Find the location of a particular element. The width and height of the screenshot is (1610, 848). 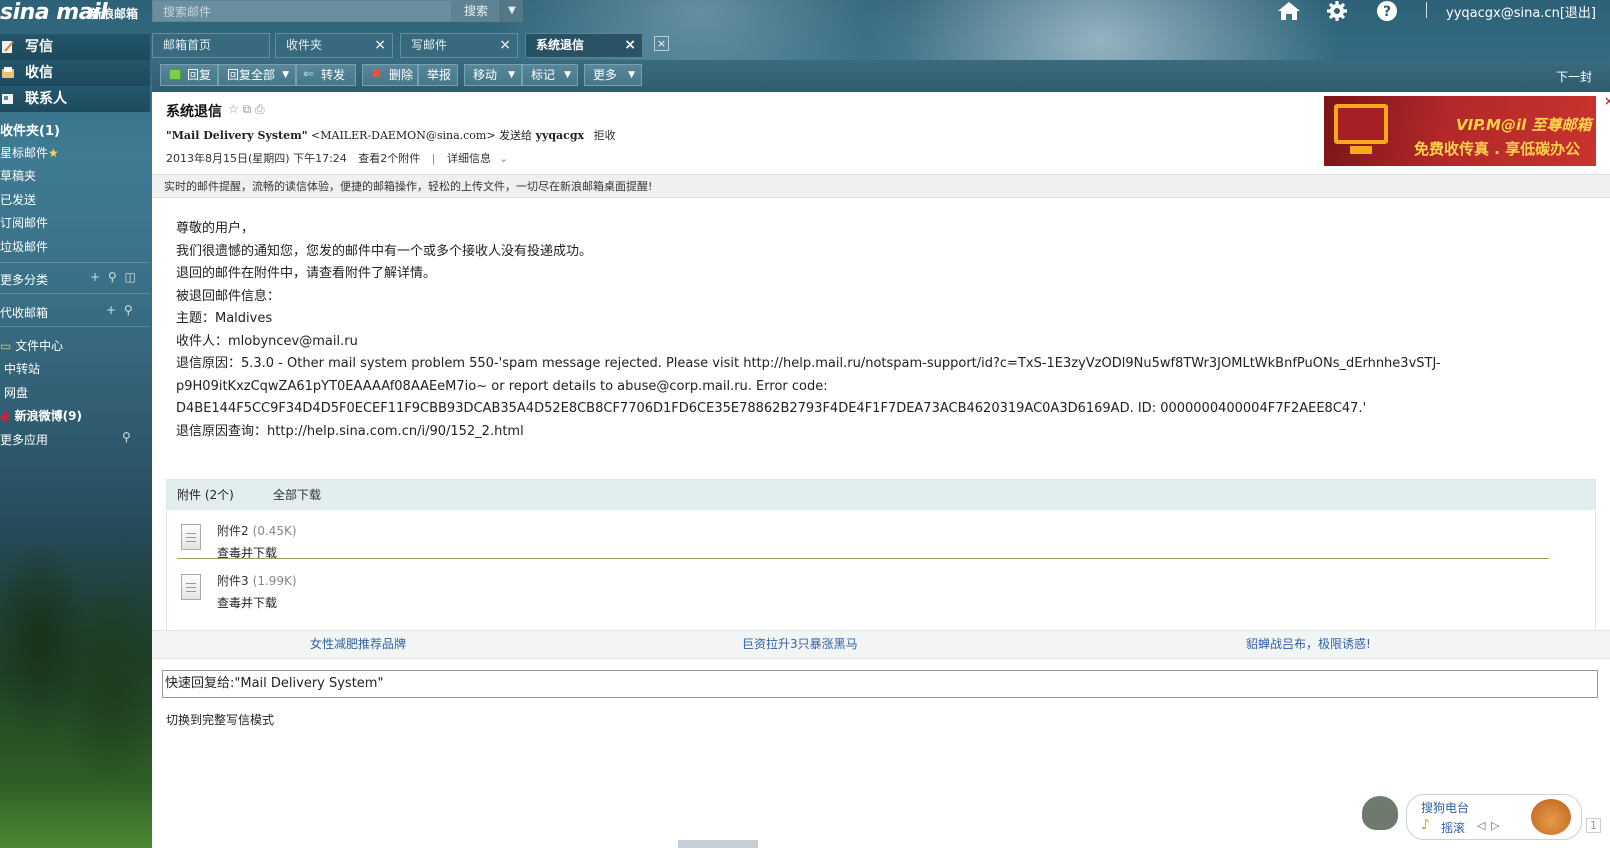

inbox-label: 收信 is located at coordinates (39, 73).